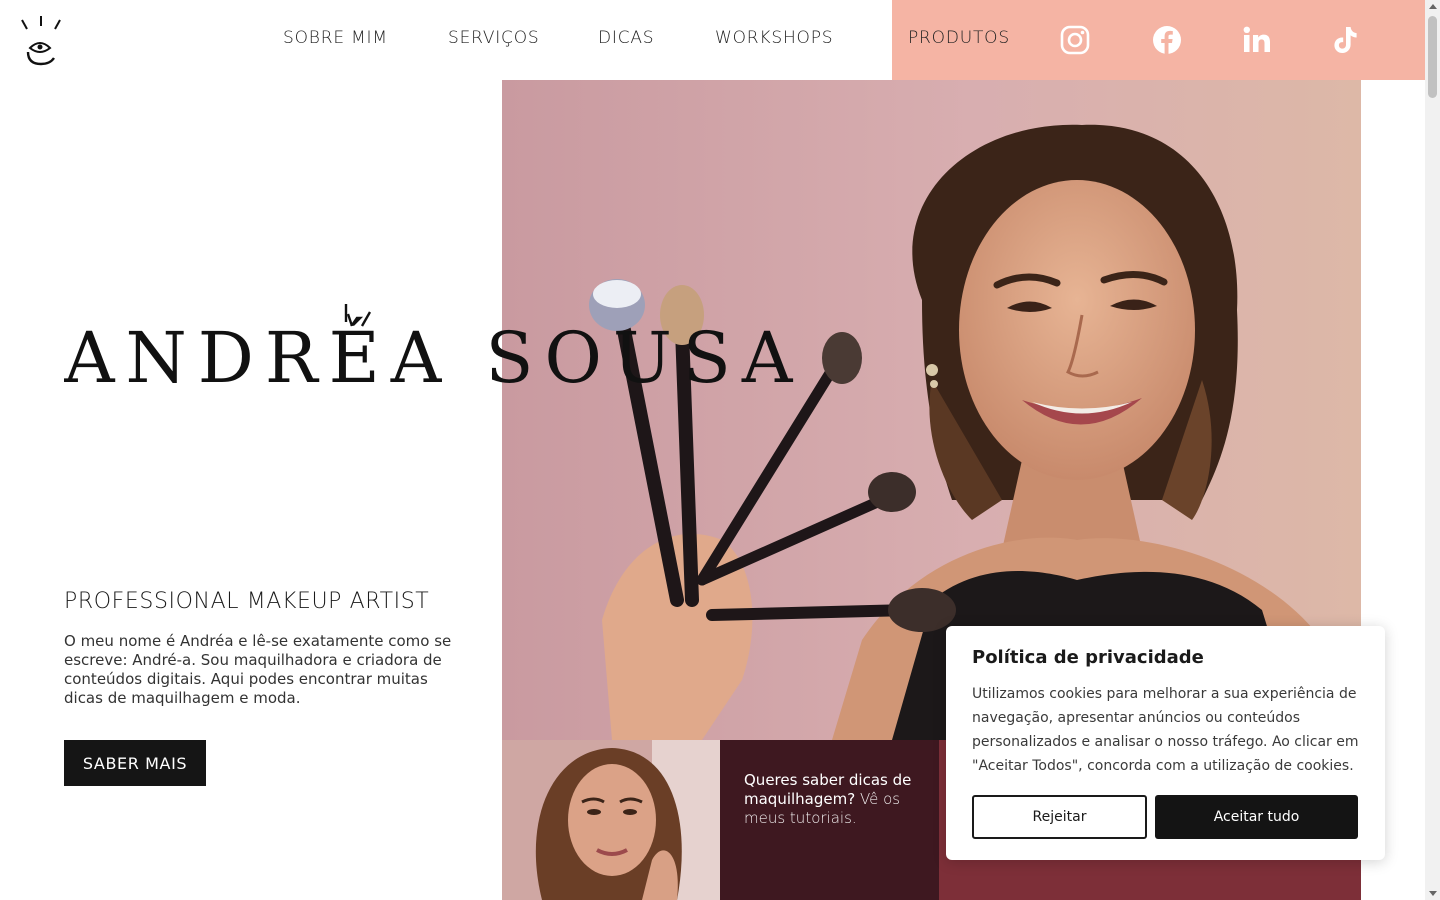  I want to click on nav-dicas: DICAS, so click(626, 38).